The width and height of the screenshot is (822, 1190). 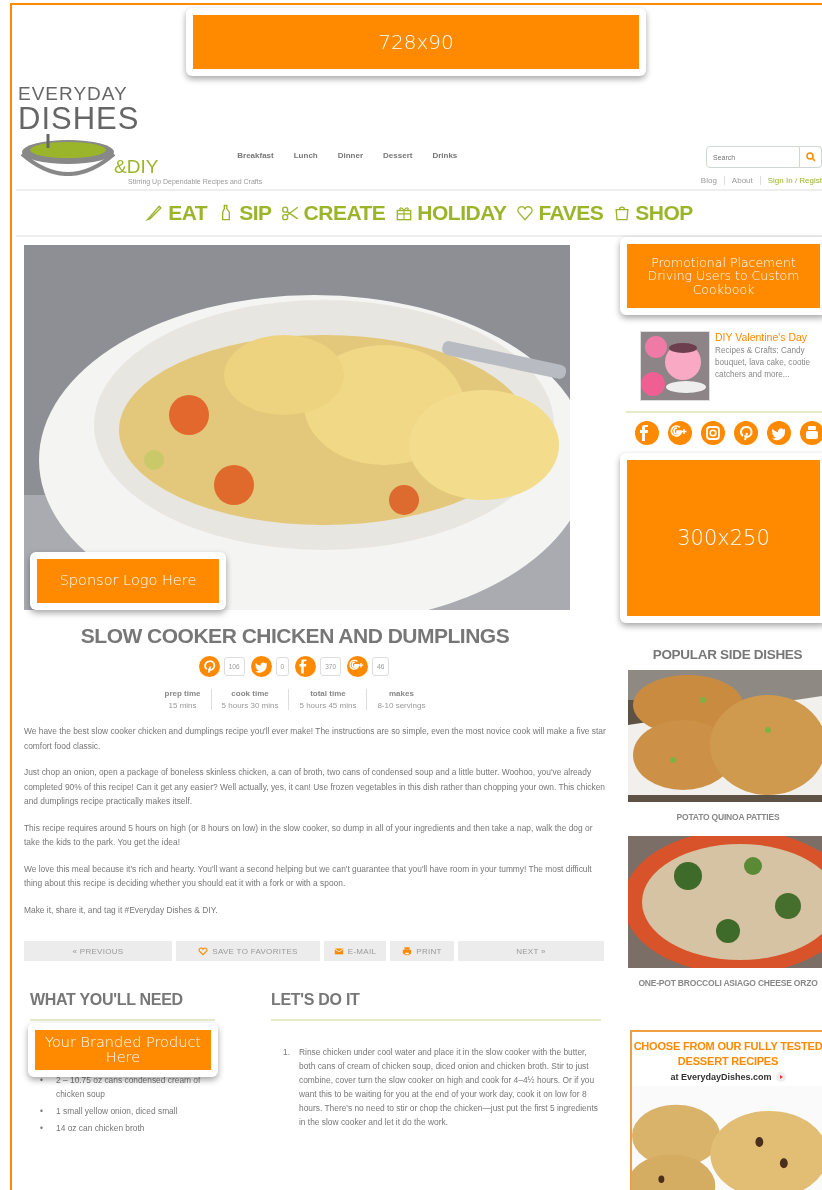 I want to click on ad-label: 728x90, so click(x=416, y=42).